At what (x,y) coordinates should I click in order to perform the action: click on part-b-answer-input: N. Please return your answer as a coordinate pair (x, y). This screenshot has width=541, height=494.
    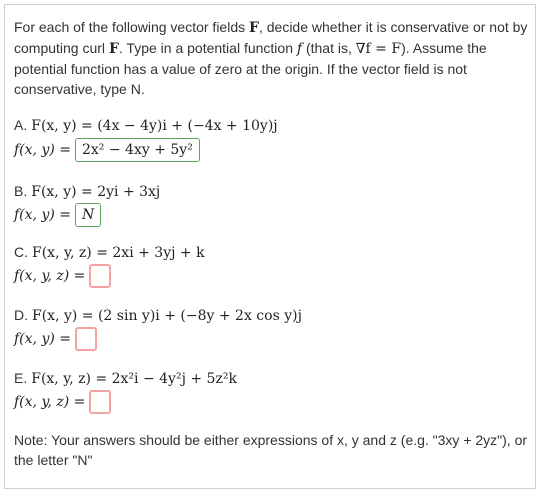
    Looking at the image, I should click on (88, 215).